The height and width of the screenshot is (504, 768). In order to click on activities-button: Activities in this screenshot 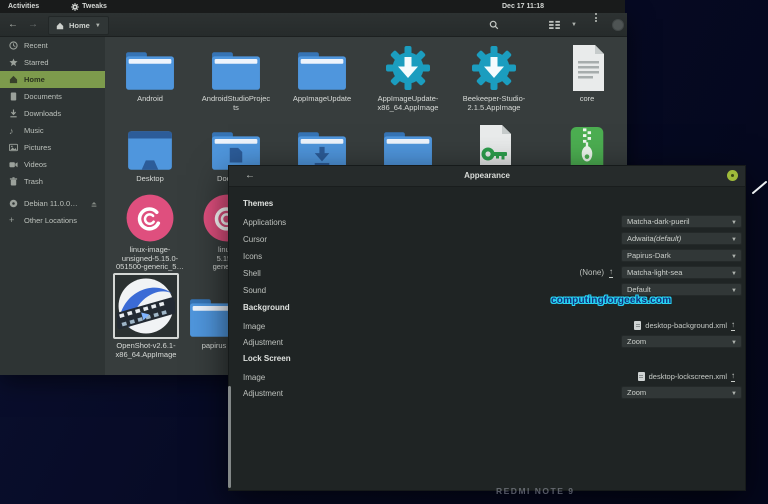, I will do `click(19, 6)`.